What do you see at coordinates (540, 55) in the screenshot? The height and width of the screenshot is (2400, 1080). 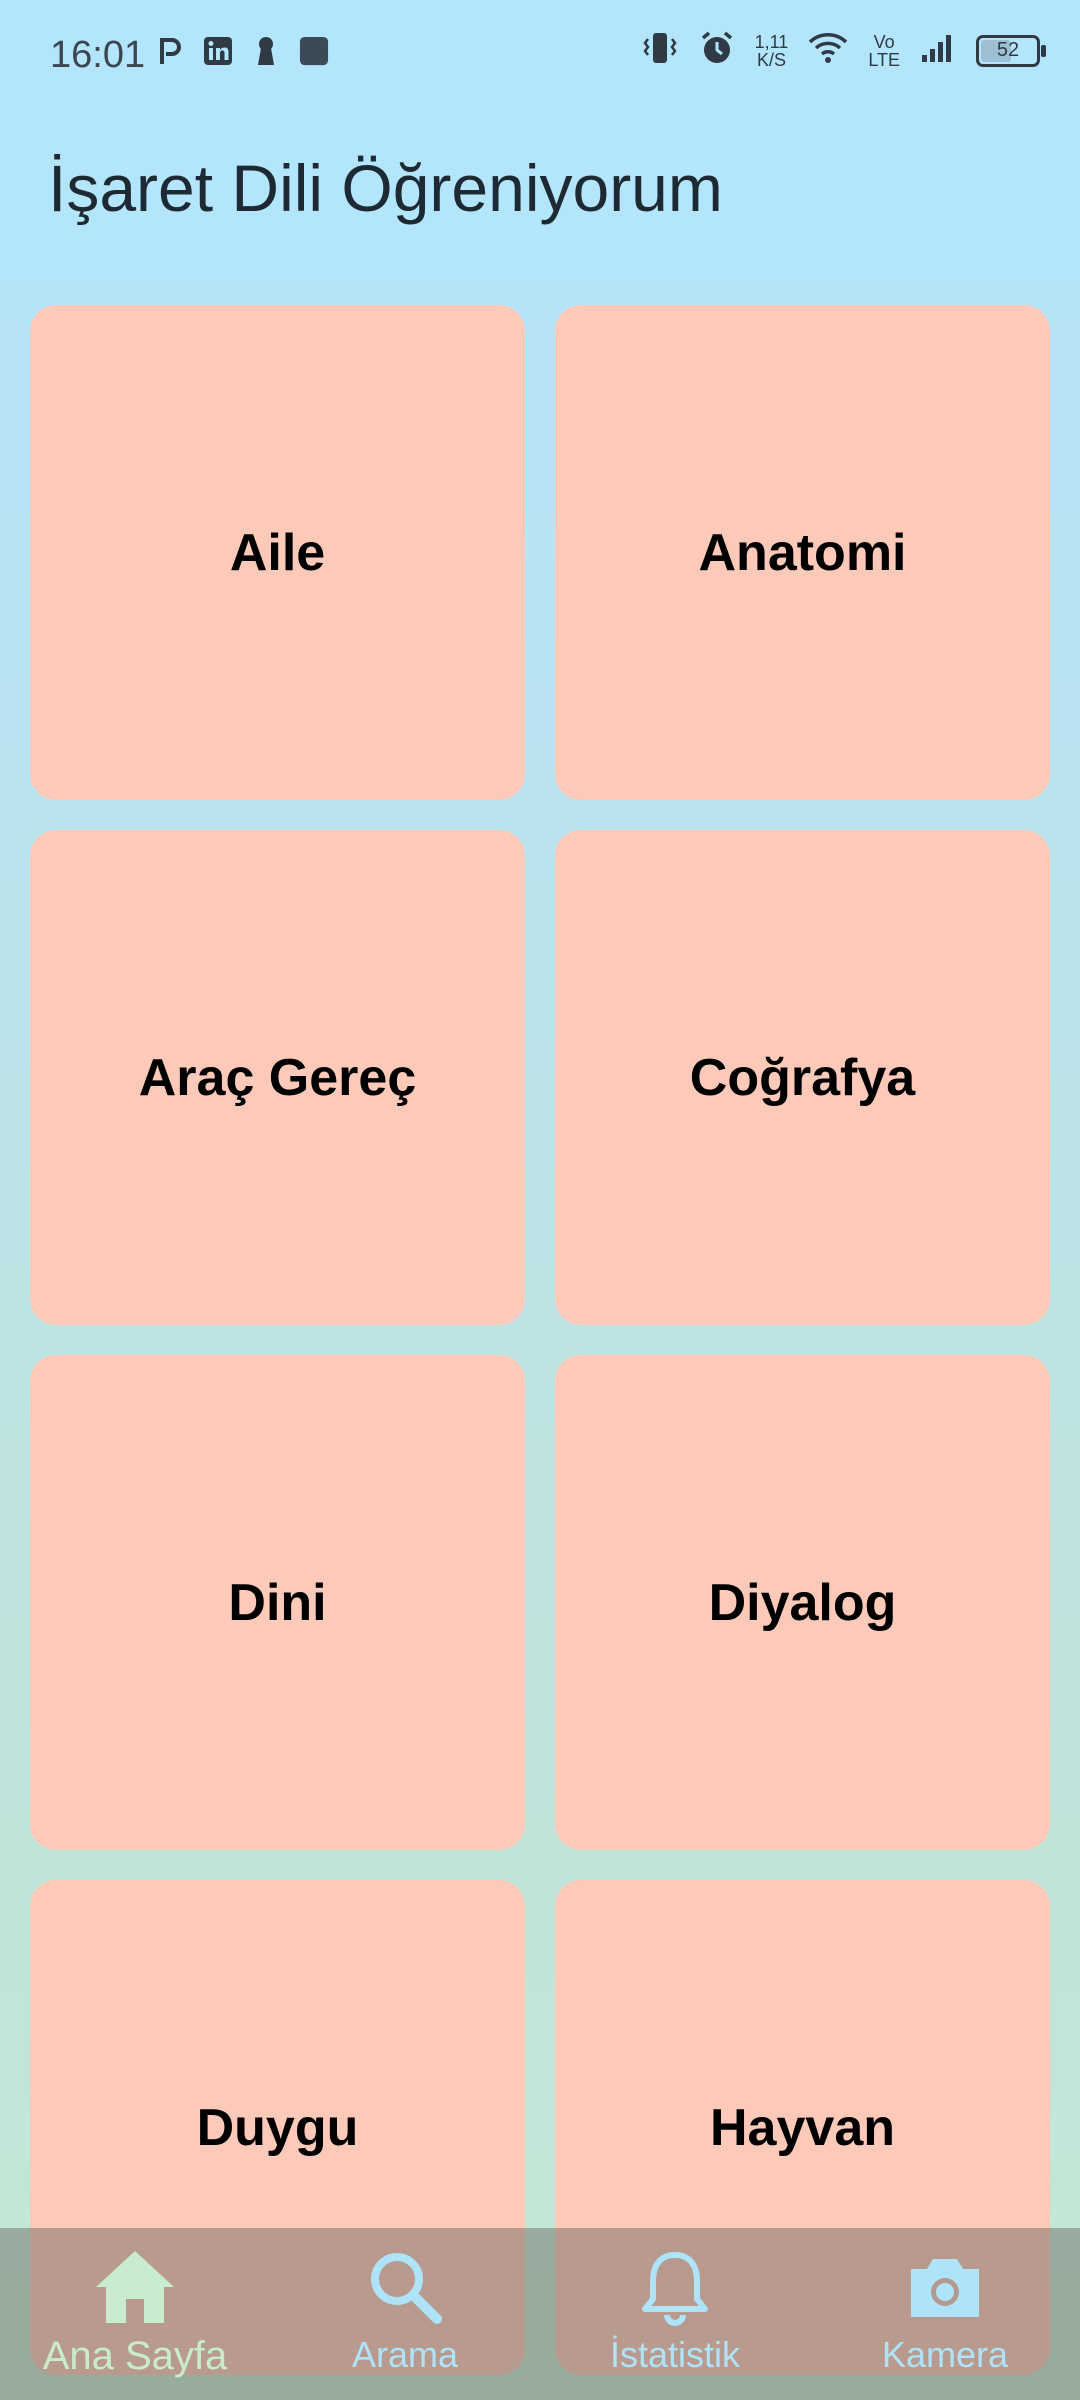 I see `status-bar: 16:01 1,11 K/S Vo LTE 52` at bounding box center [540, 55].